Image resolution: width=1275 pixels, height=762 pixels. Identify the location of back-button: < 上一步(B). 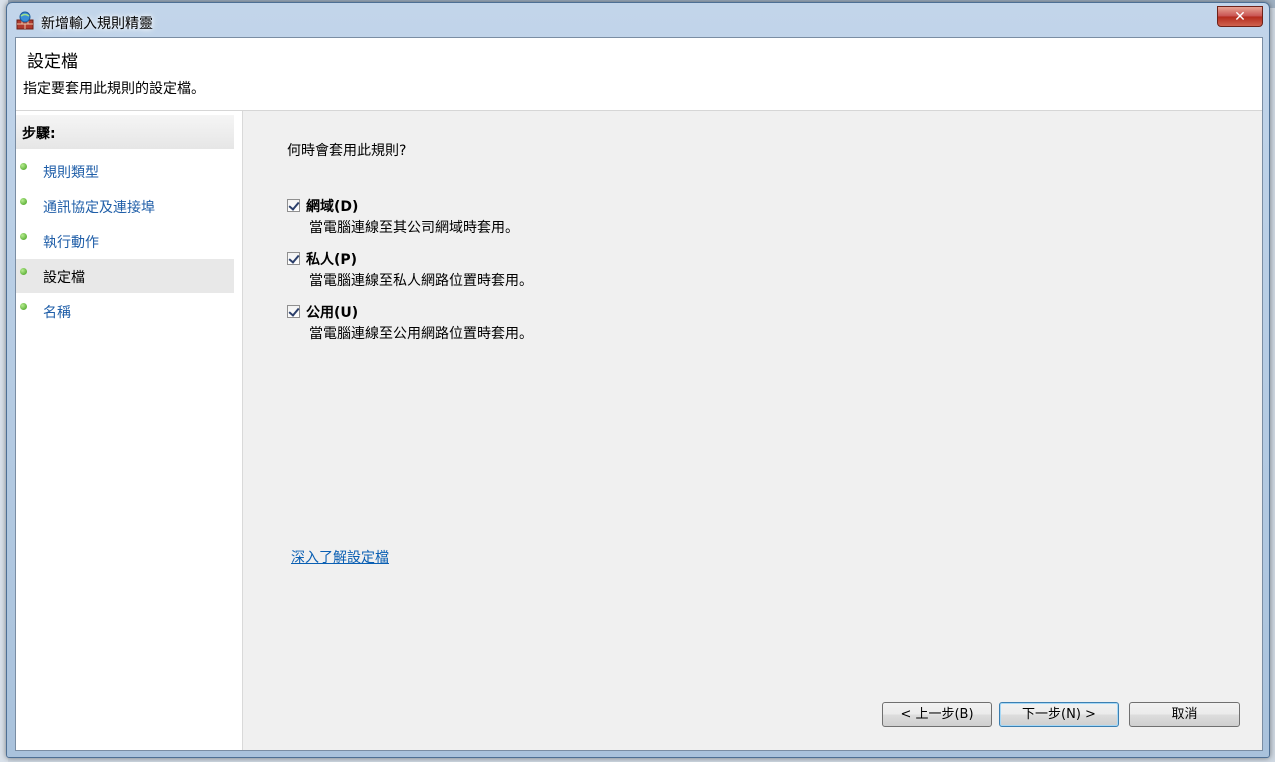
(937, 714).